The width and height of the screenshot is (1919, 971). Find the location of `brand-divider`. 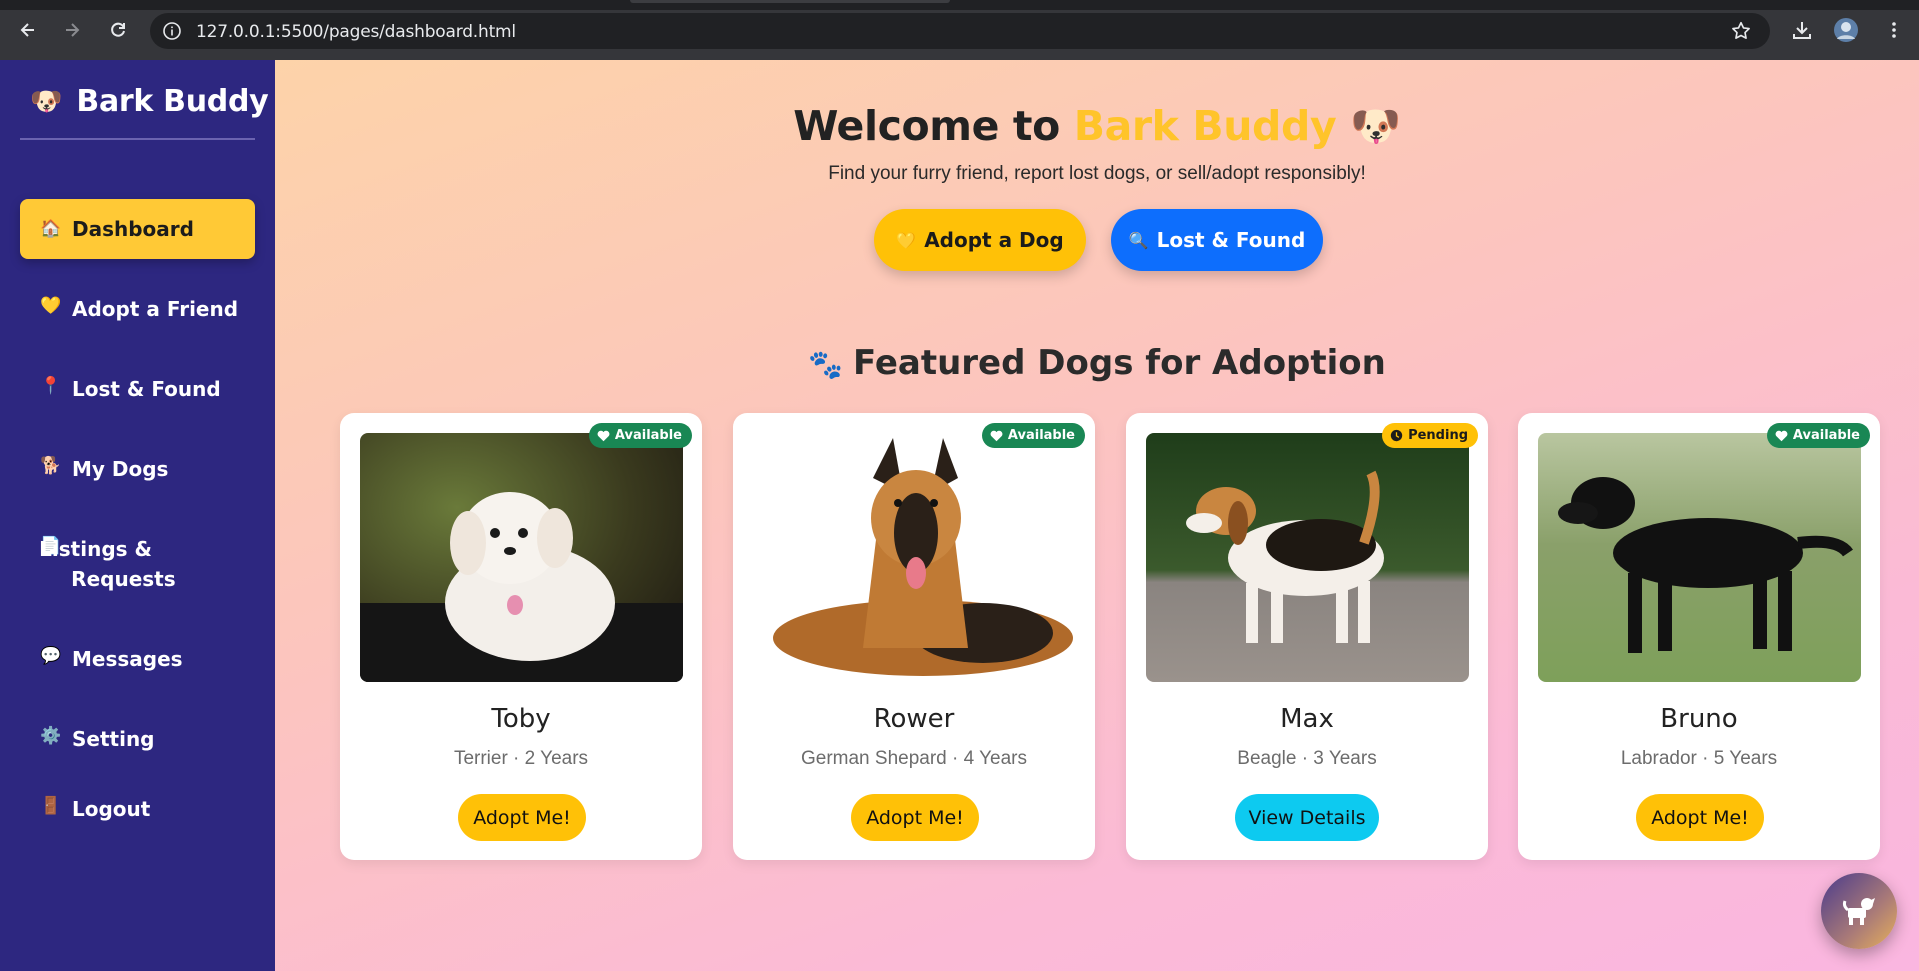

brand-divider is located at coordinates (137, 139).